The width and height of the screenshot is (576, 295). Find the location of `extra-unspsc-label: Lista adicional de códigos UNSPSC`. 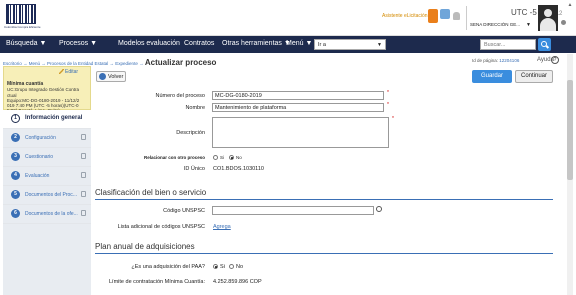

extra-unspsc-label: Lista adicional de códigos UNSPSC is located at coordinates (161, 227).